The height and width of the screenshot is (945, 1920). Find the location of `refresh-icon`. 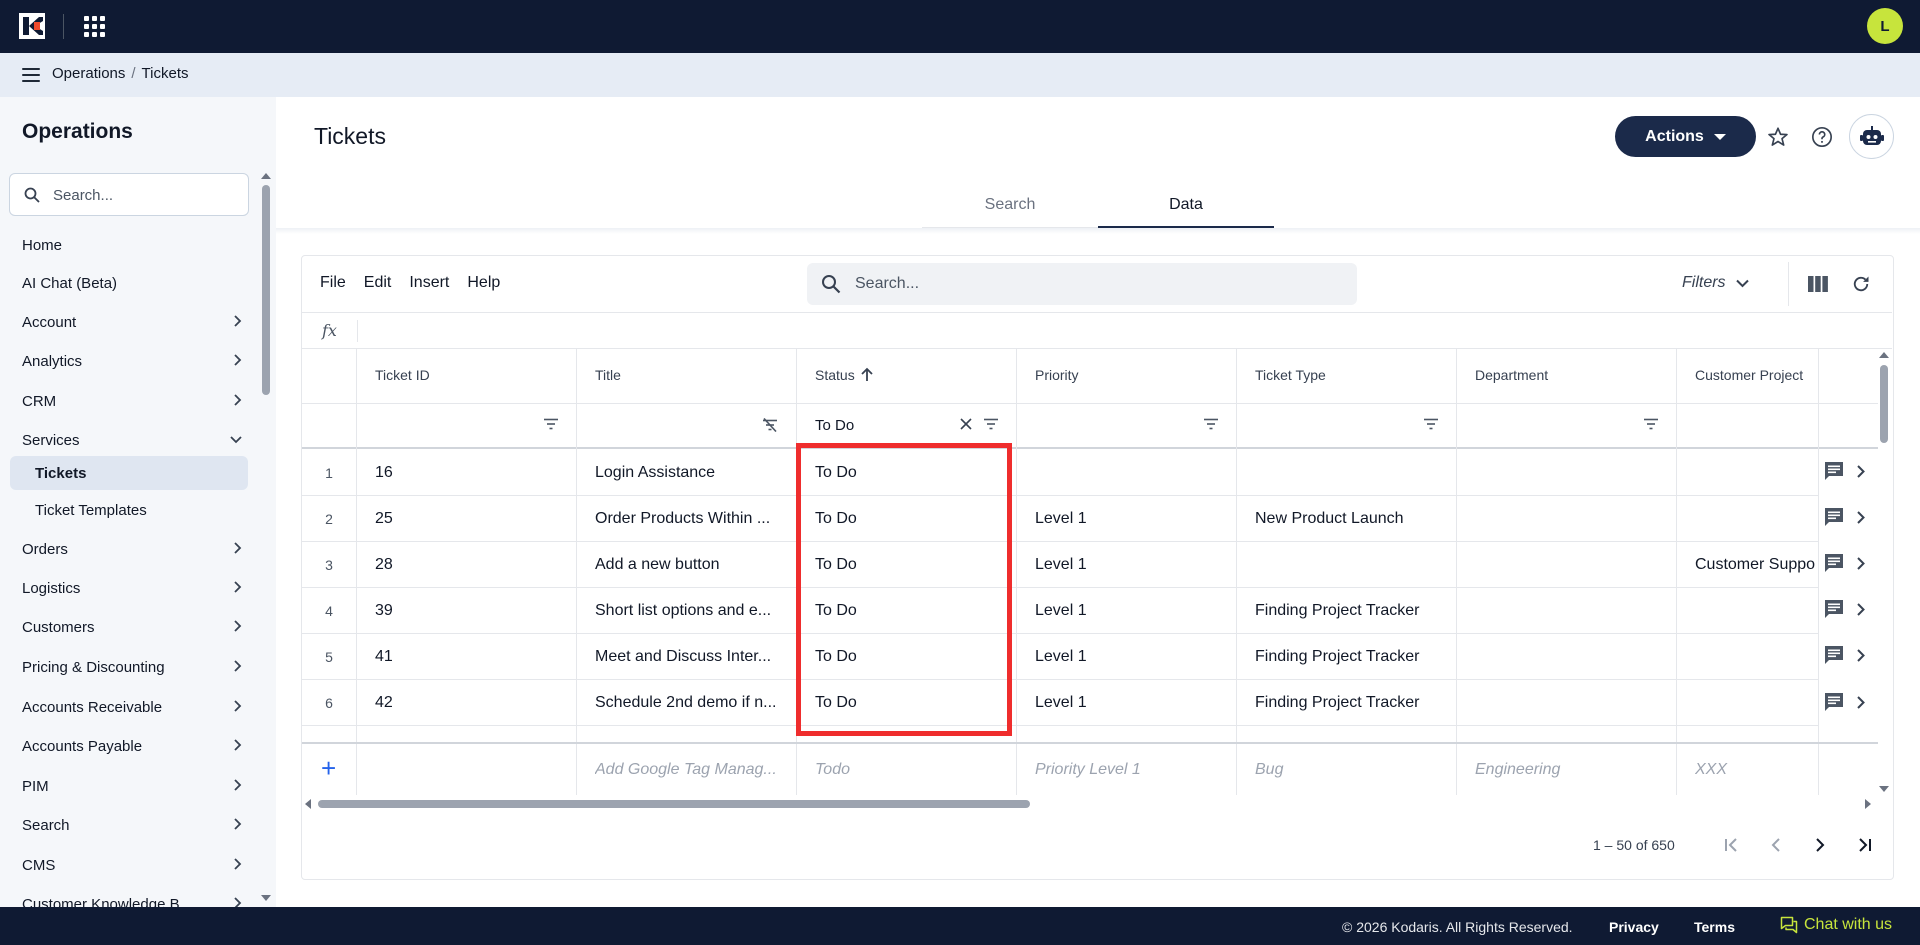

refresh-icon is located at coordinates (1861, 284).